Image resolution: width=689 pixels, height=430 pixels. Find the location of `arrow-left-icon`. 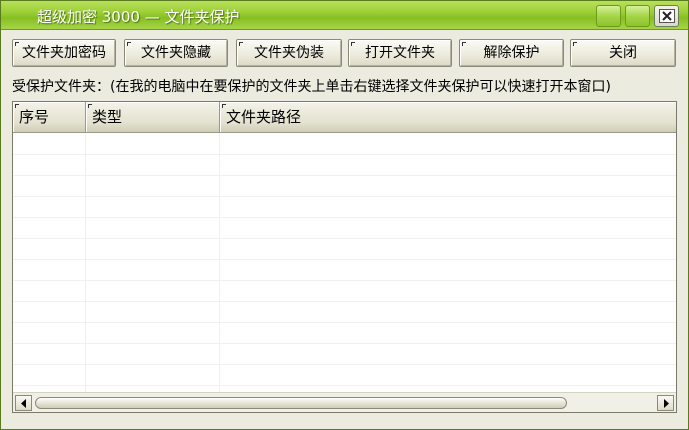

arrow-left-icon is located at coordinates (23, 403).